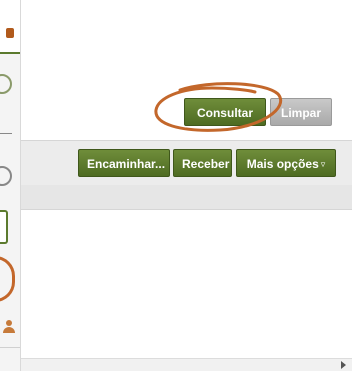 The height and width of the screenshot is (371, 352). What do you see at coordinates (202, 163) in the screenshot?
I see `receber-button: Receber` at bounding box center [202, 163].